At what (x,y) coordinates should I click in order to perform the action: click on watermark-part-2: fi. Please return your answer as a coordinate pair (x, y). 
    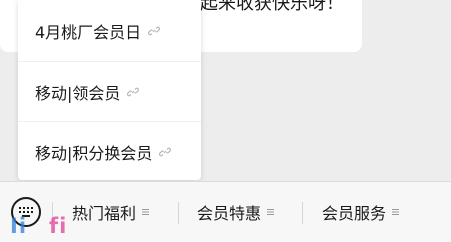
    Looking at the image, I should click on (58, 226).